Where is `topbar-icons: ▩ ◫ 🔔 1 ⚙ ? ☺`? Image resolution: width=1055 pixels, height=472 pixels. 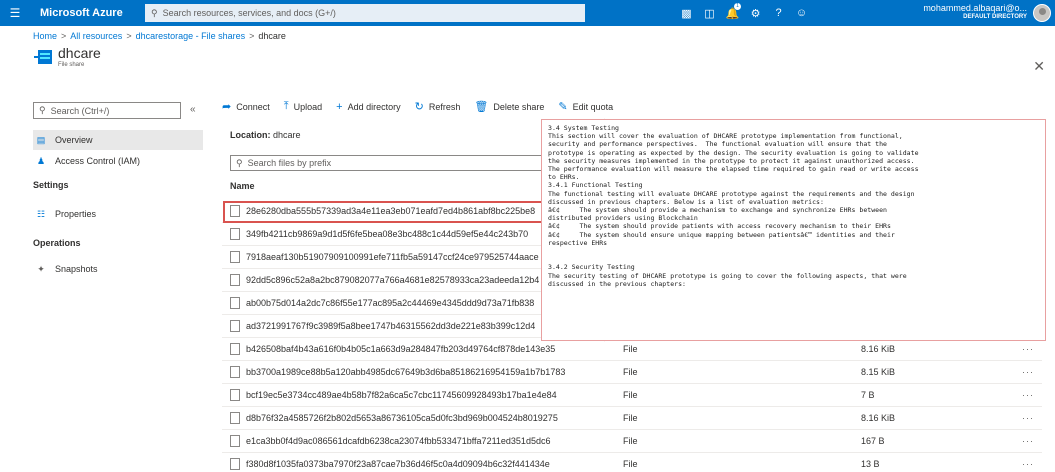
topbar-icons: ▩ ◫ 🔔 1 ⚙ ? ☺ is located at coordinates (744, 13).